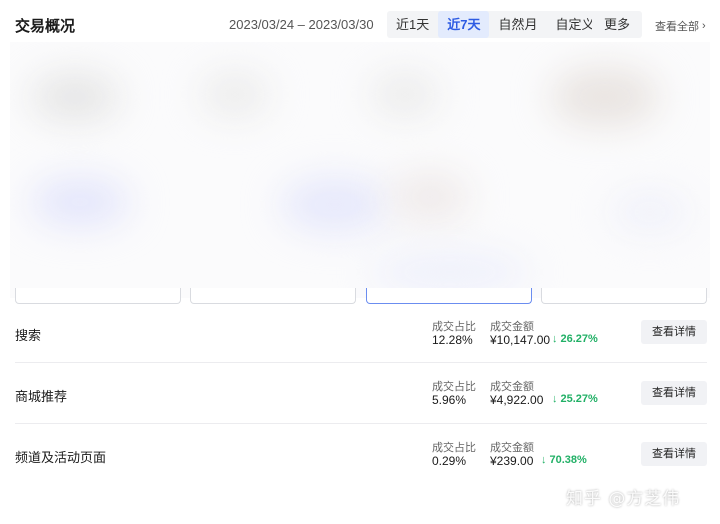 Image resolution: width=720 pixels, height=524 pixels. Describe the element at coordinates (520, 340) in the screenshot. I see `amount-value: ¥10,147.00` at that location.